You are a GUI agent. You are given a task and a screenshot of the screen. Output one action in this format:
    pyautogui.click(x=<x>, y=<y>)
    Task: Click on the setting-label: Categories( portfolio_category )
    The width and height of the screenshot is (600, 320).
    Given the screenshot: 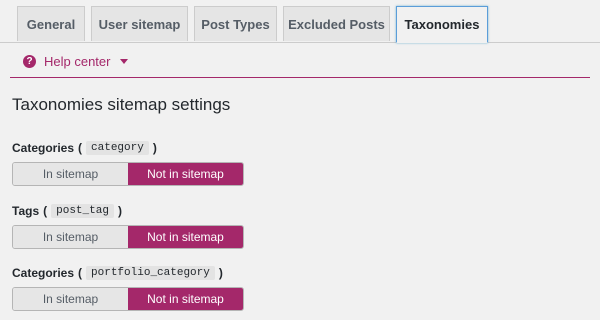 What is the action you would take?
    pyautogui.click(x=128, y=273)
    